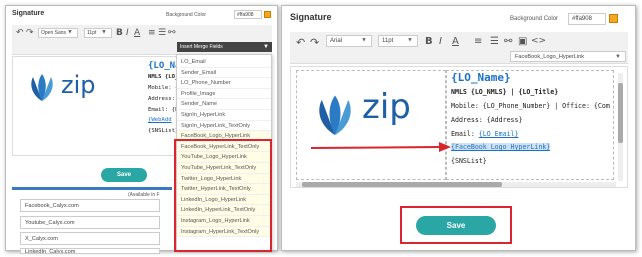  Describe the element at coordinates (78, 85) in the screenshot. I see `logo-text: zip` at that location.